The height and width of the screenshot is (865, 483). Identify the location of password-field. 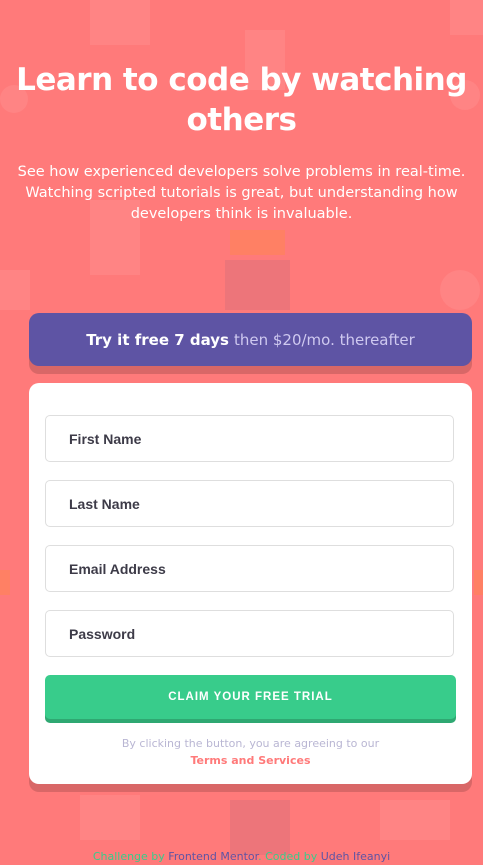
(249, 633).